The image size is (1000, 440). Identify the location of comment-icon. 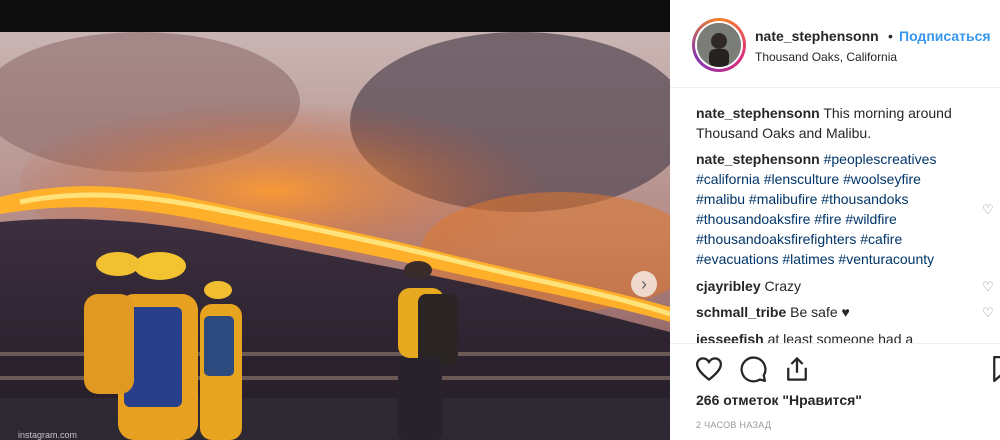
(753, 369).